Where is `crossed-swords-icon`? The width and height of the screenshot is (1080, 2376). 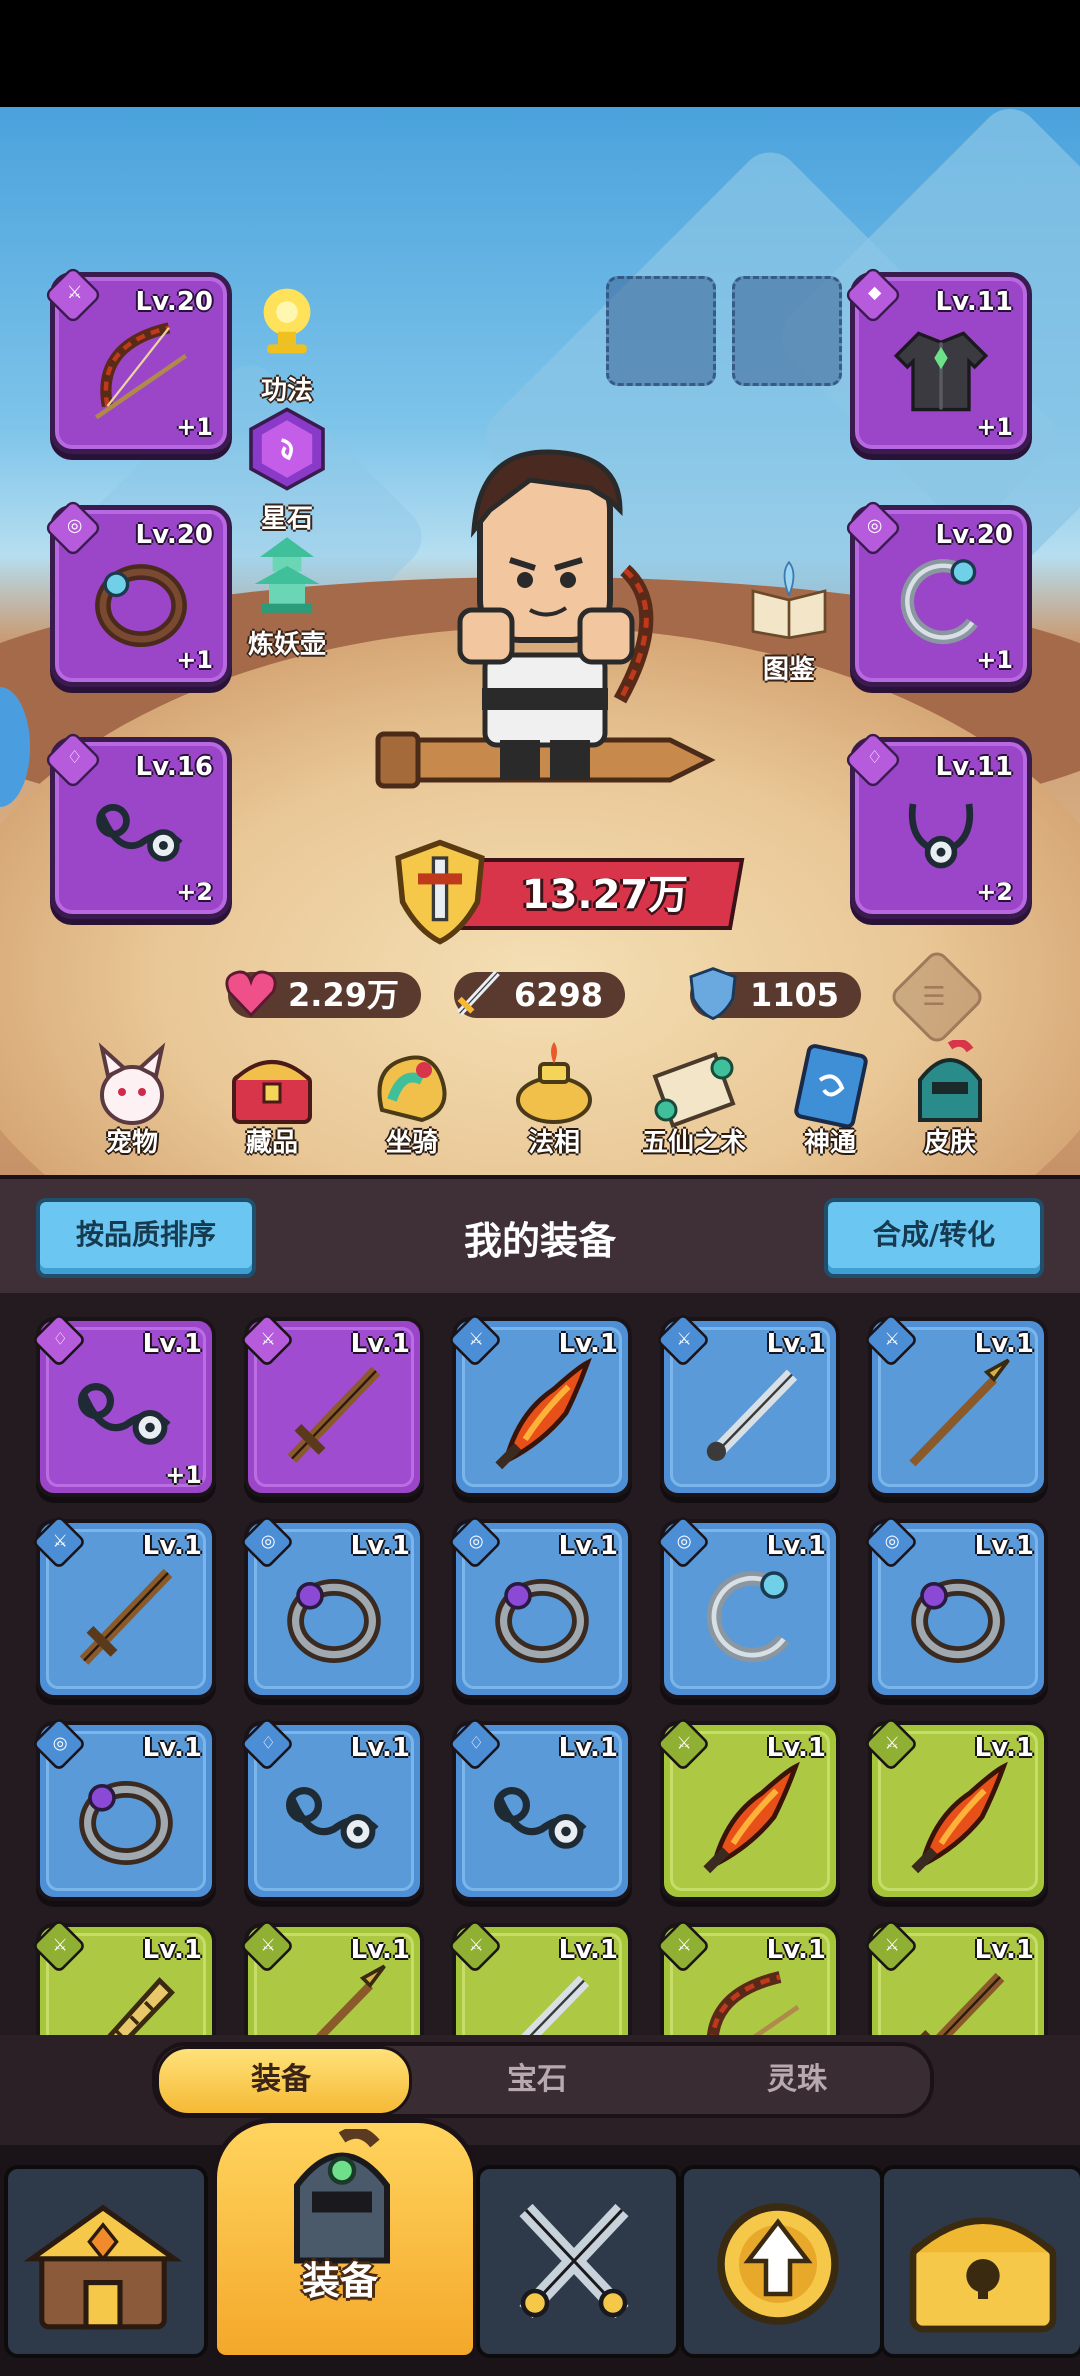
crossed-swords-icon is located at coordinates (574, 2261).